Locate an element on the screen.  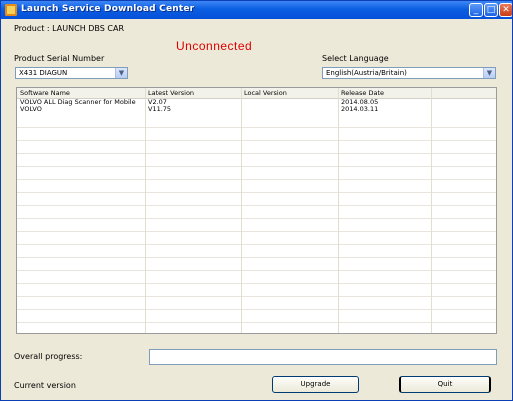
info-text: Current version is located at coordinates (45, 385).